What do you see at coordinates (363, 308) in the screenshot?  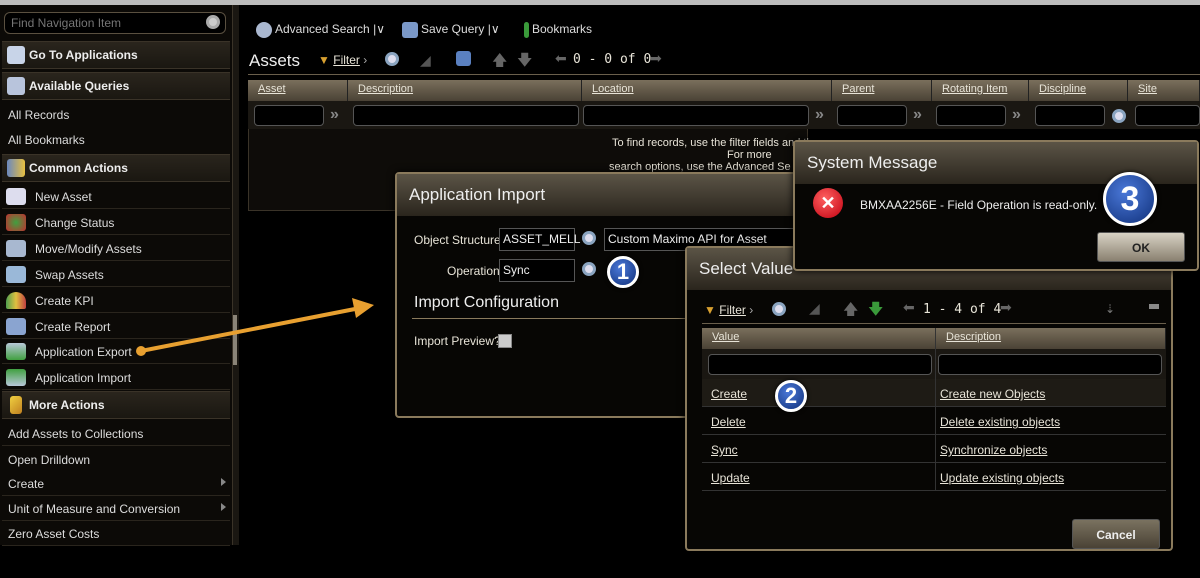 I see `arrow-head` at bounding box center [363, 308].